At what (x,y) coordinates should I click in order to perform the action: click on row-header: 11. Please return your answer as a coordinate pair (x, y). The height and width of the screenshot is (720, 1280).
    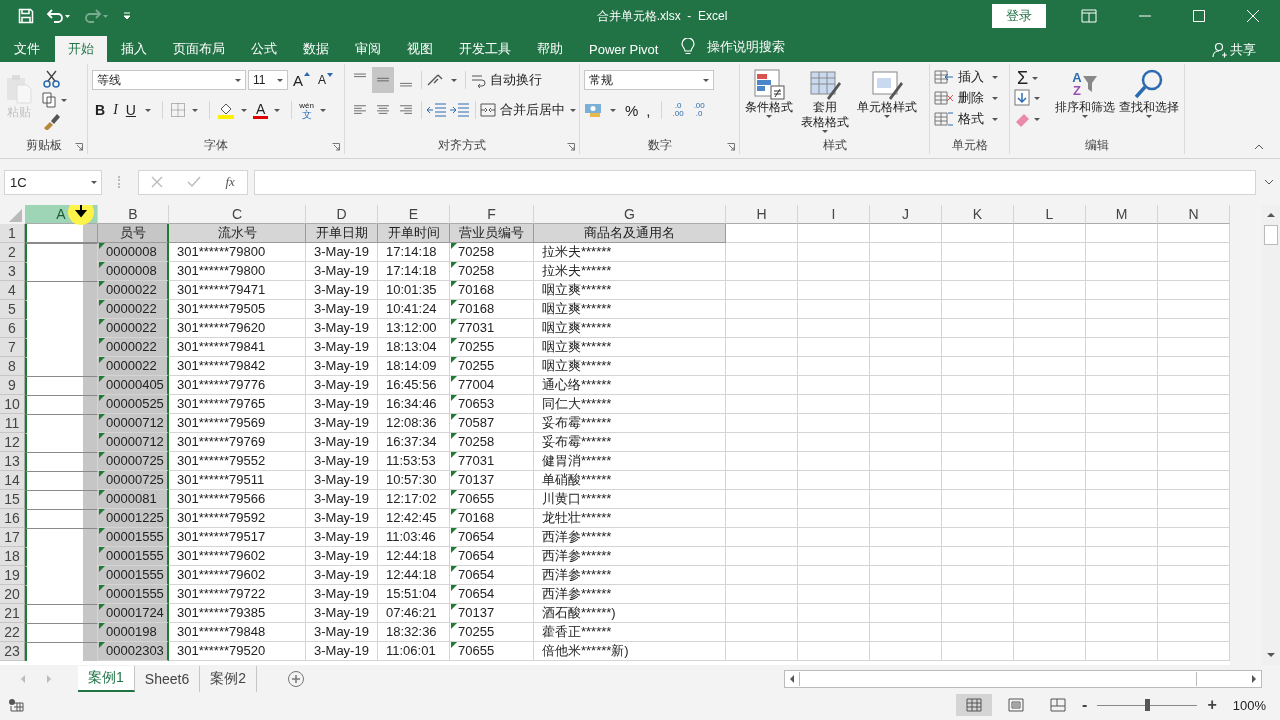
    Looking at the image, I should click on (12, 423).